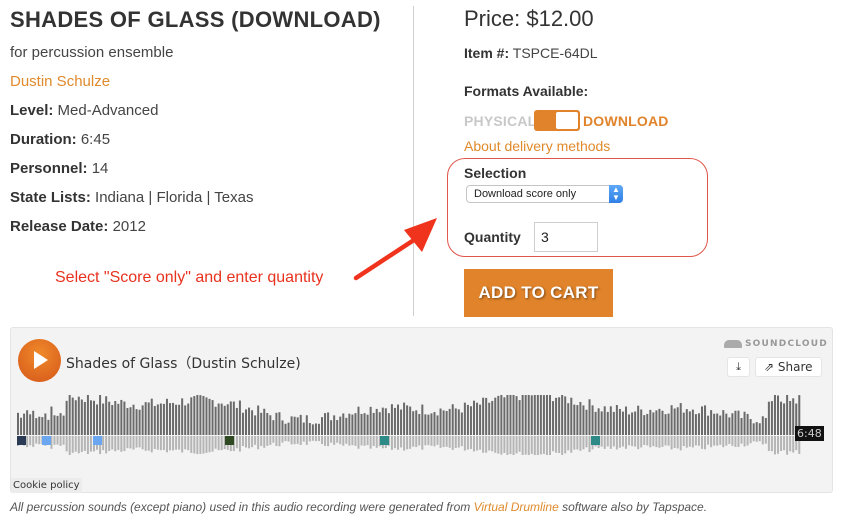 This screenshot has width=842, height=525. I want to click on share-button: ⇗ Share, so click(788, 367).